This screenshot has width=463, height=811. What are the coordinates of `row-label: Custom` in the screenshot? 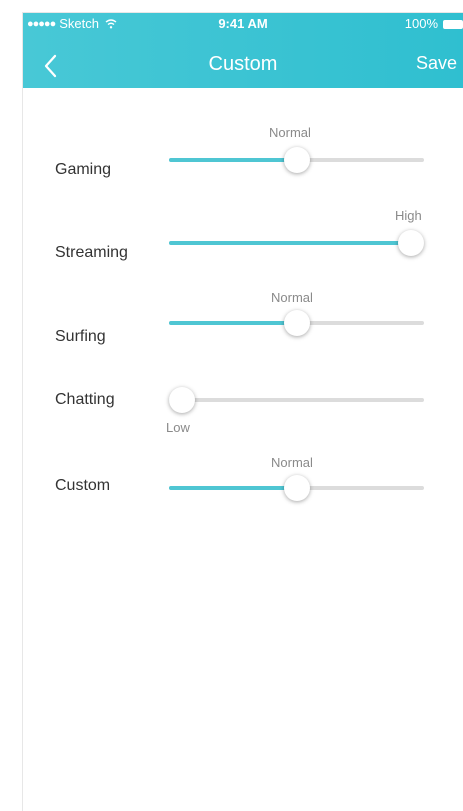 It's located at (83, 485).